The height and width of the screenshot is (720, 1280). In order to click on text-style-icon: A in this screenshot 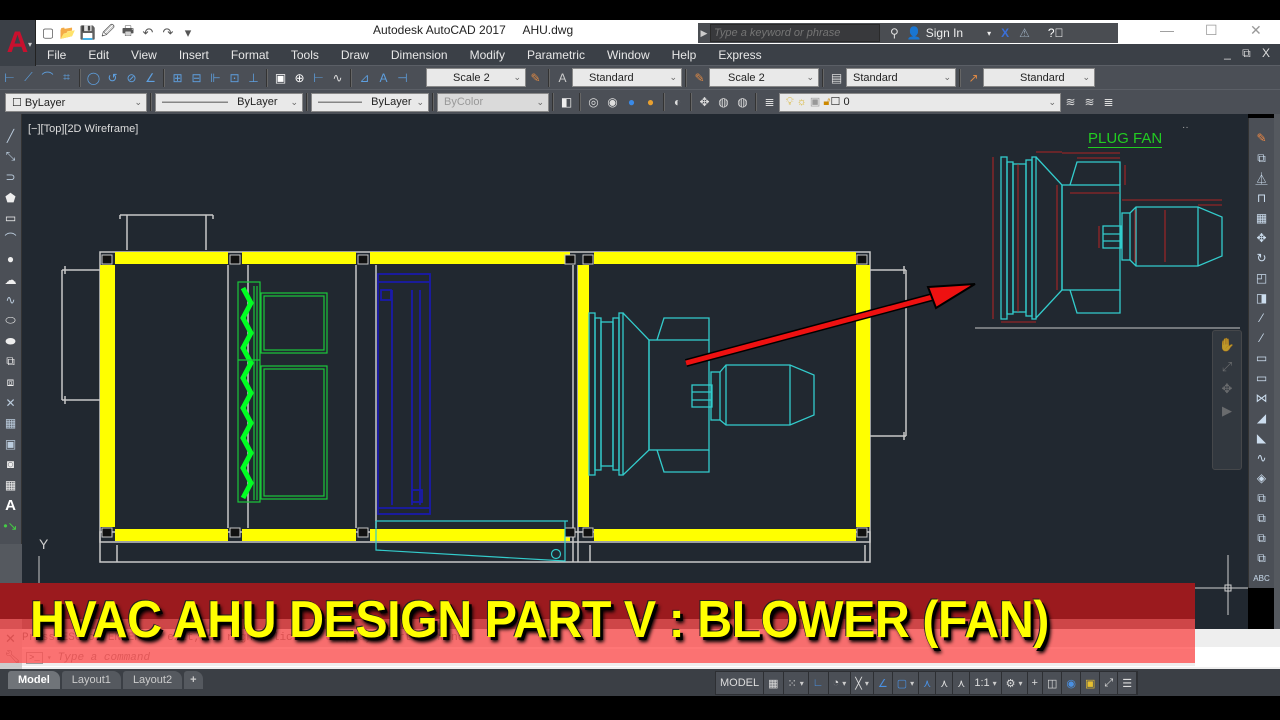, I will do `click(562, 77)`.